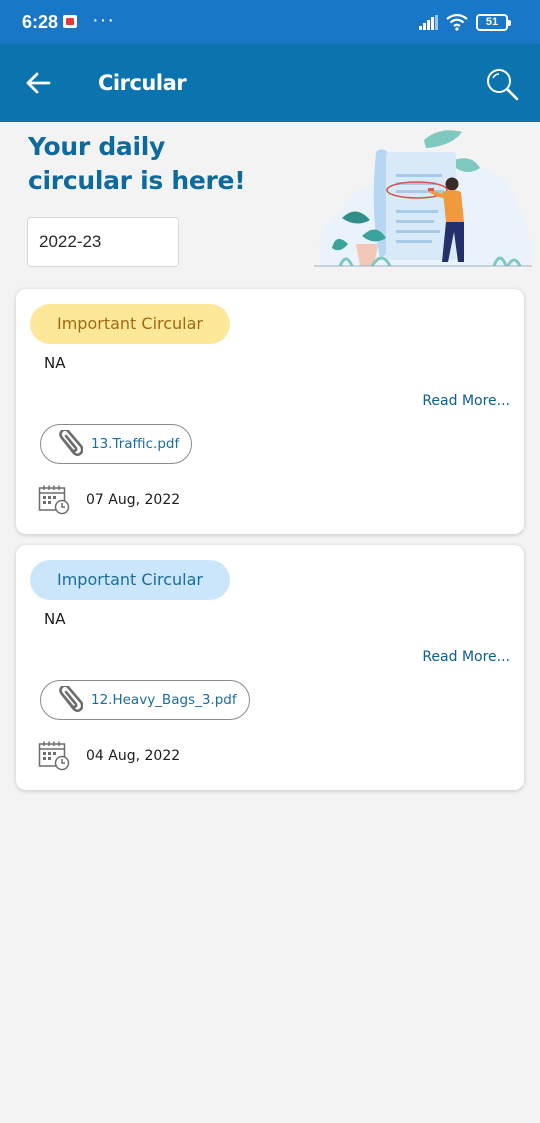 The height and width of the screenshot is (1123, 540). I want to click on date-row: 07 Aug, 2022, so click(109, 500).